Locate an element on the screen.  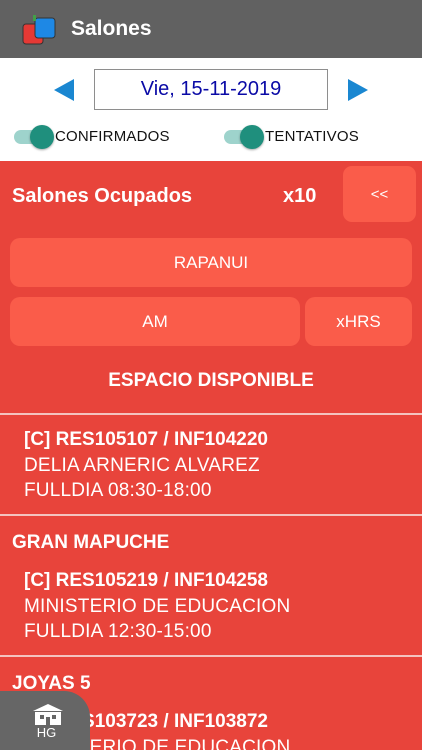
building-icon is located at coordinates (48, 714).